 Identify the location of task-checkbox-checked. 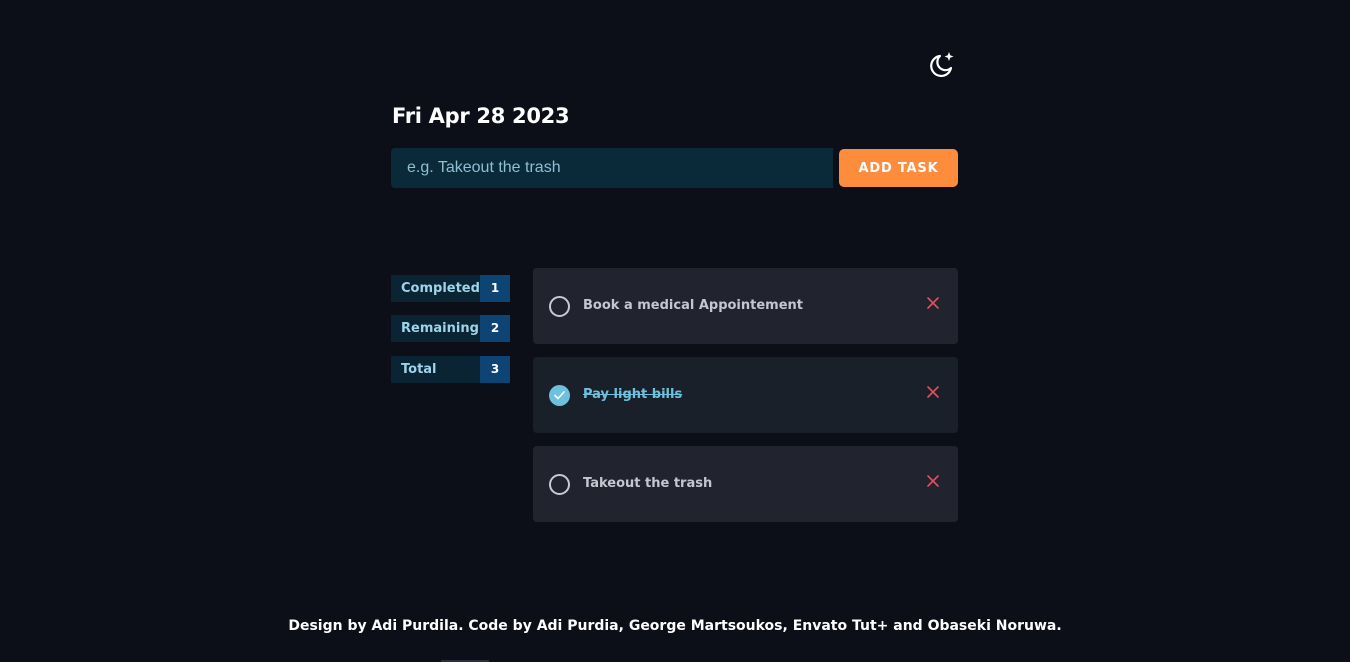
(559, 395).